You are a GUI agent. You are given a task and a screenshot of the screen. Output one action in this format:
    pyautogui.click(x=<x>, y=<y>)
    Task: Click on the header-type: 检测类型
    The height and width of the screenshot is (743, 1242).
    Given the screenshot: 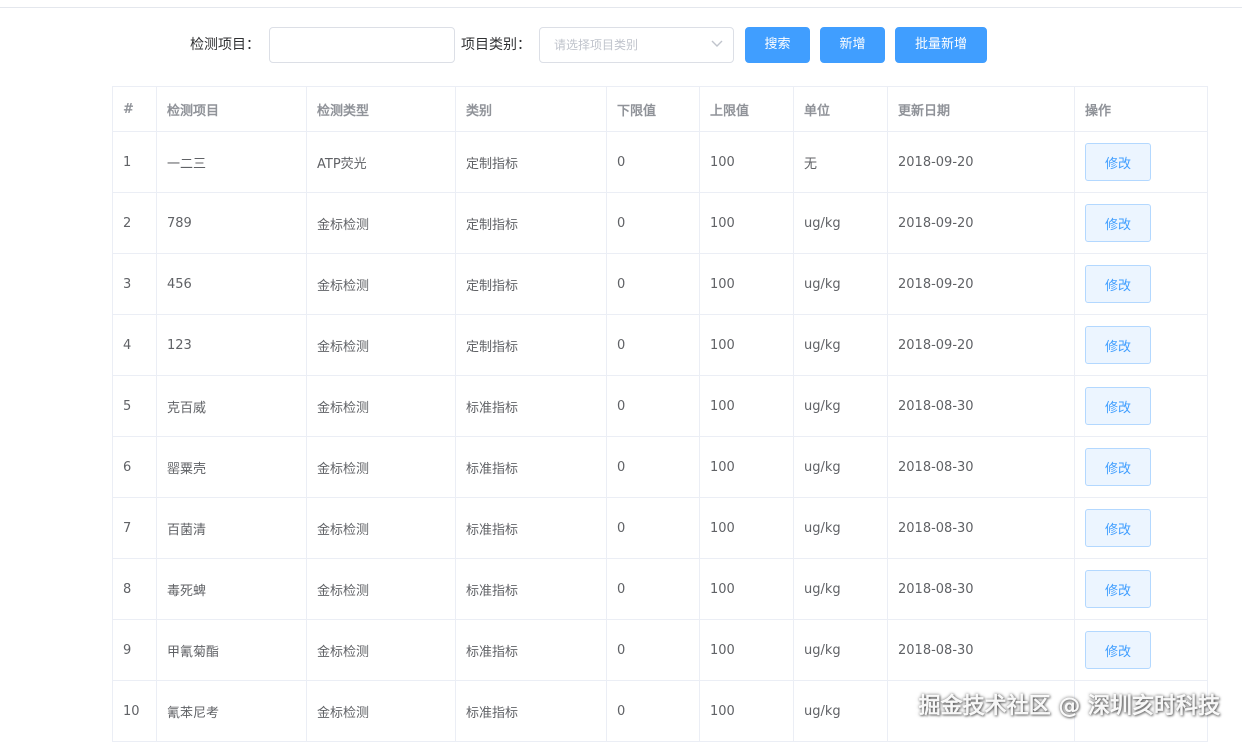 What is the action you would take?
    pyautogui.click(x=381, y=109)
    